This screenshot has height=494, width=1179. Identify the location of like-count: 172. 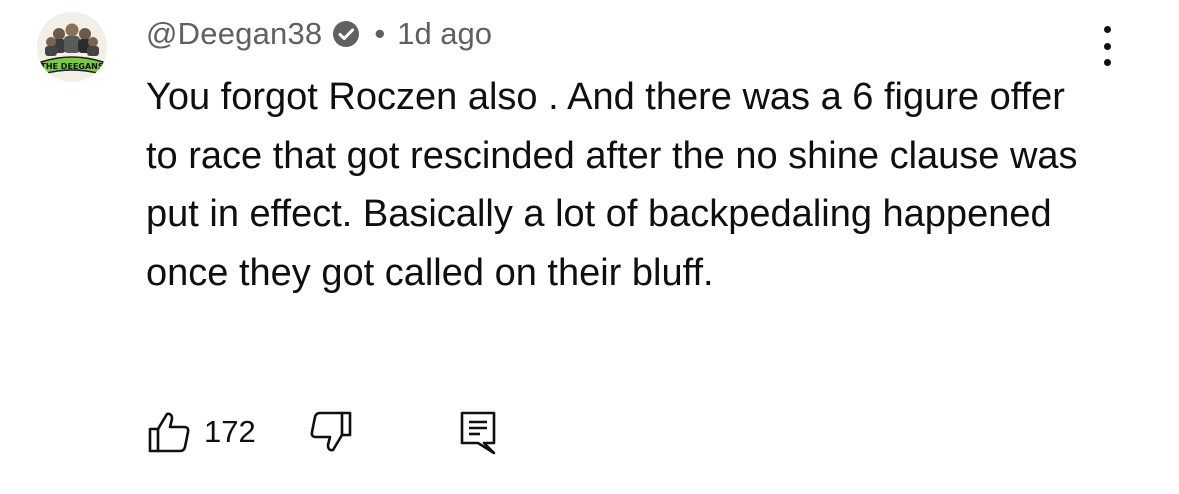
(230, 431).